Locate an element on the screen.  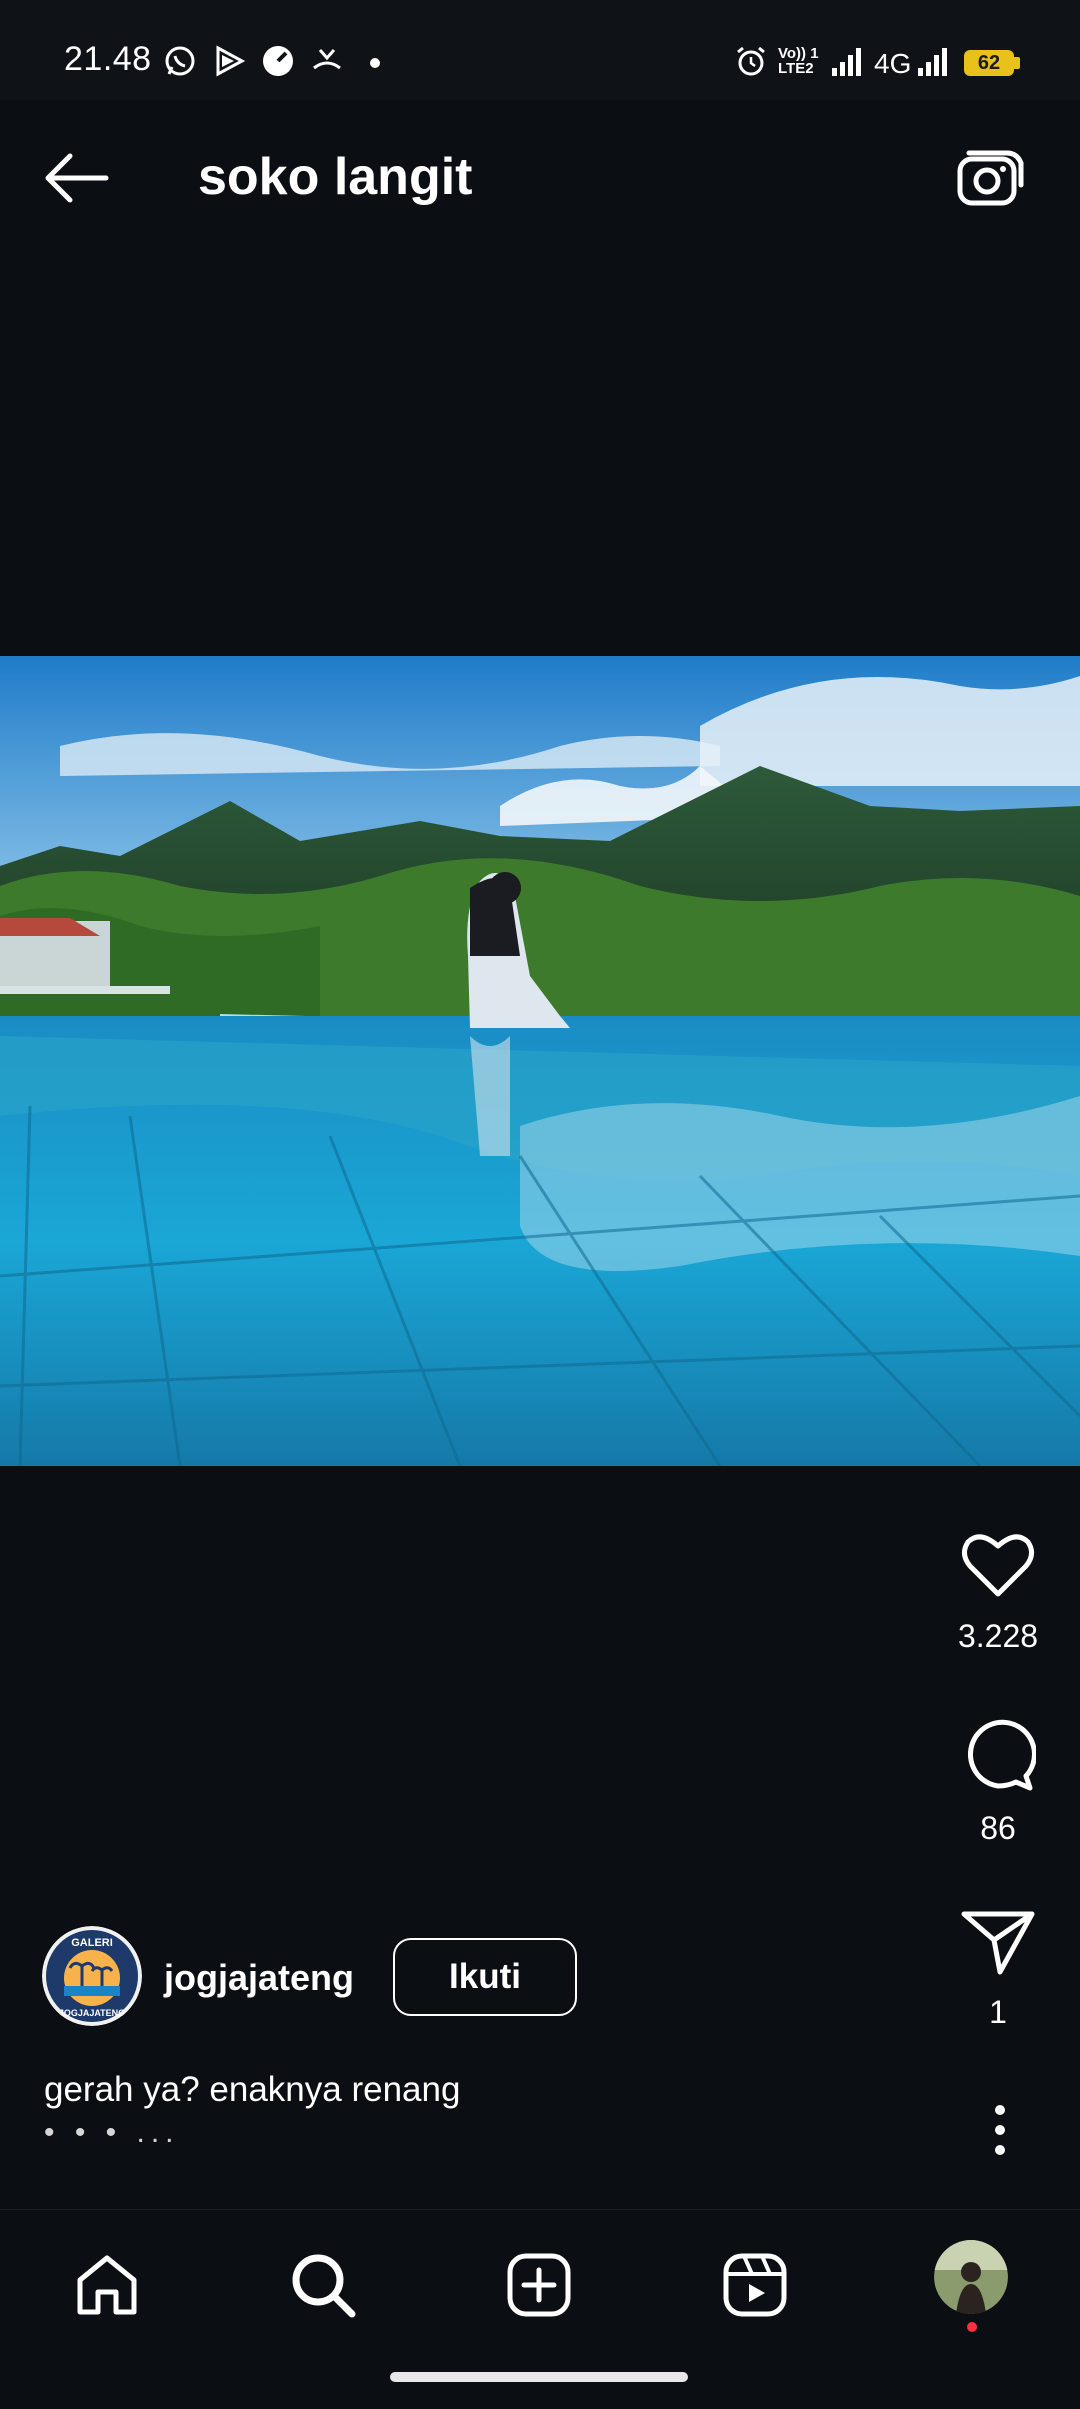
battery-tip is located at coordinates (1017, 63).